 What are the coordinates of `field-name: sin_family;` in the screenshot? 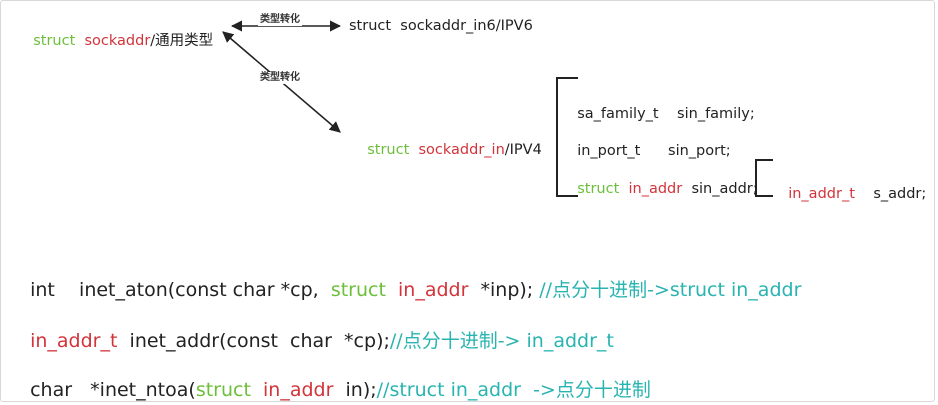 It's located at (716, 113).